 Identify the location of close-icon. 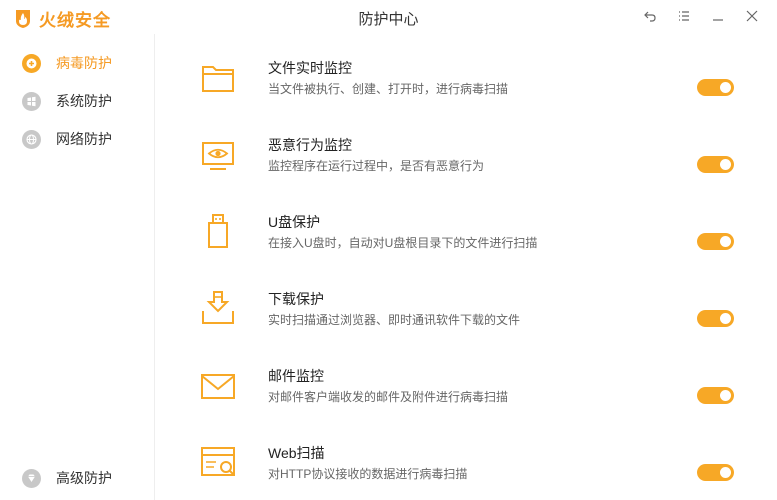
(752, 16).